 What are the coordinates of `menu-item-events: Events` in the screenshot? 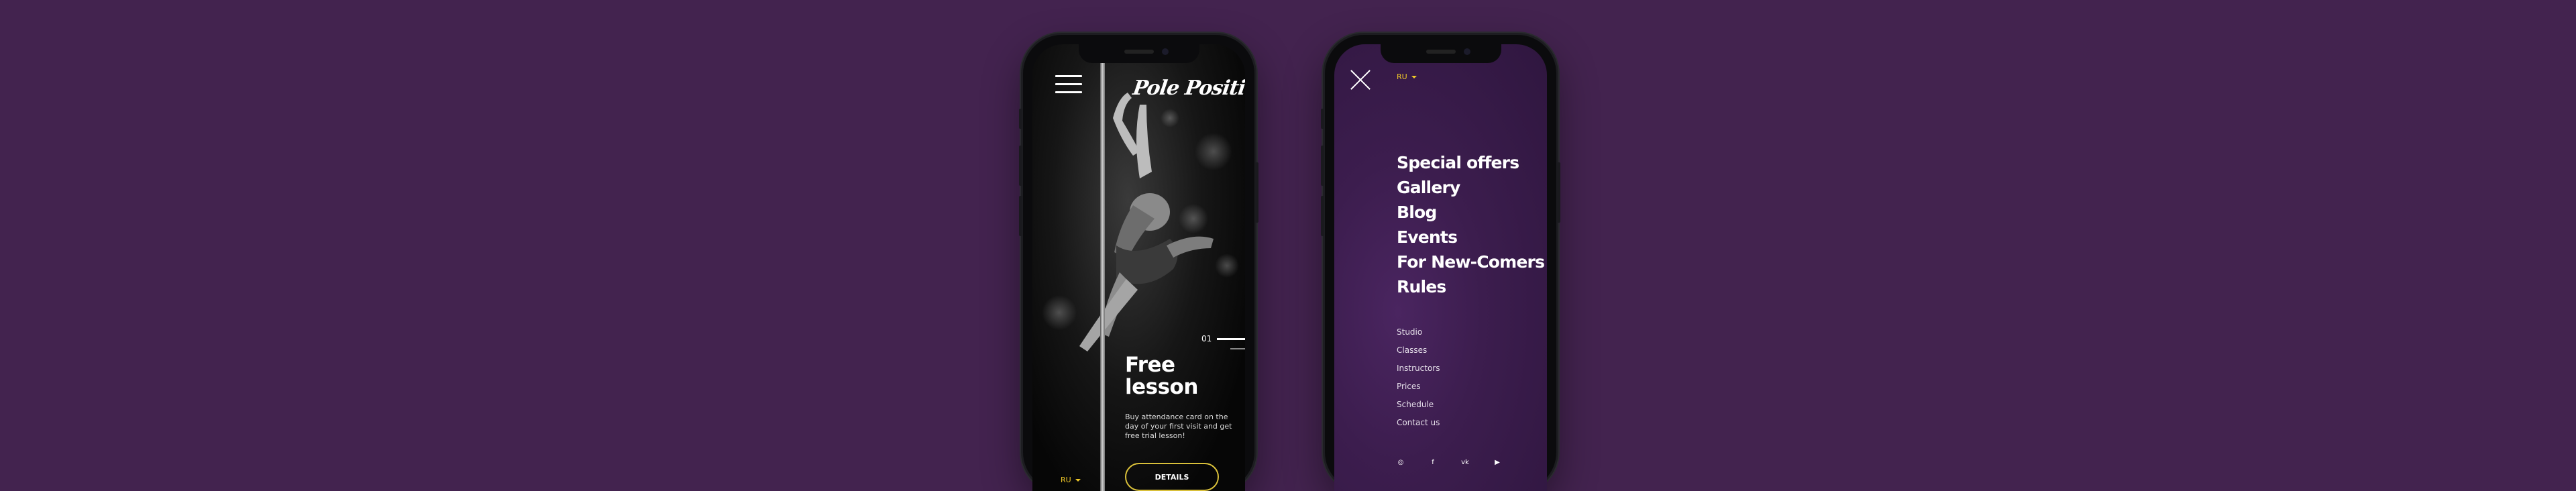 It's located at (1470, 237).